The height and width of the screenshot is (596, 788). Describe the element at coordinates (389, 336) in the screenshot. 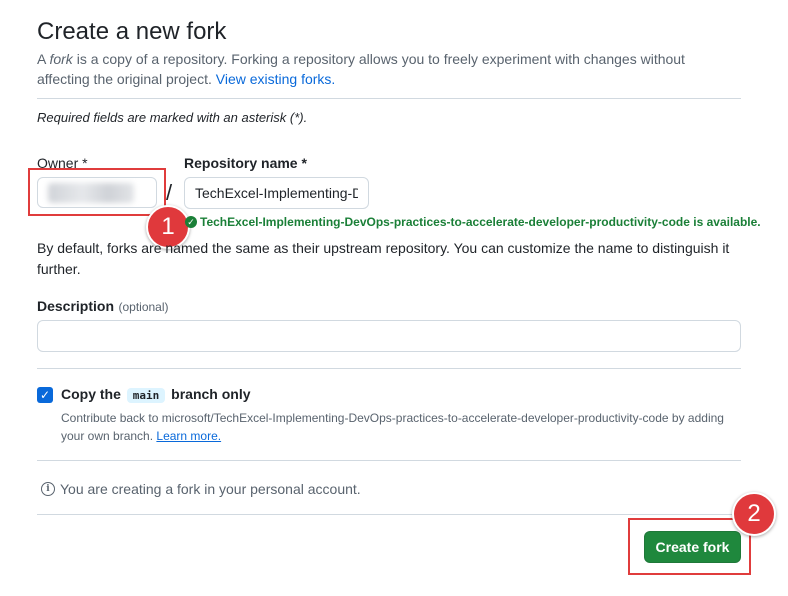

I see `description-input` at that location.